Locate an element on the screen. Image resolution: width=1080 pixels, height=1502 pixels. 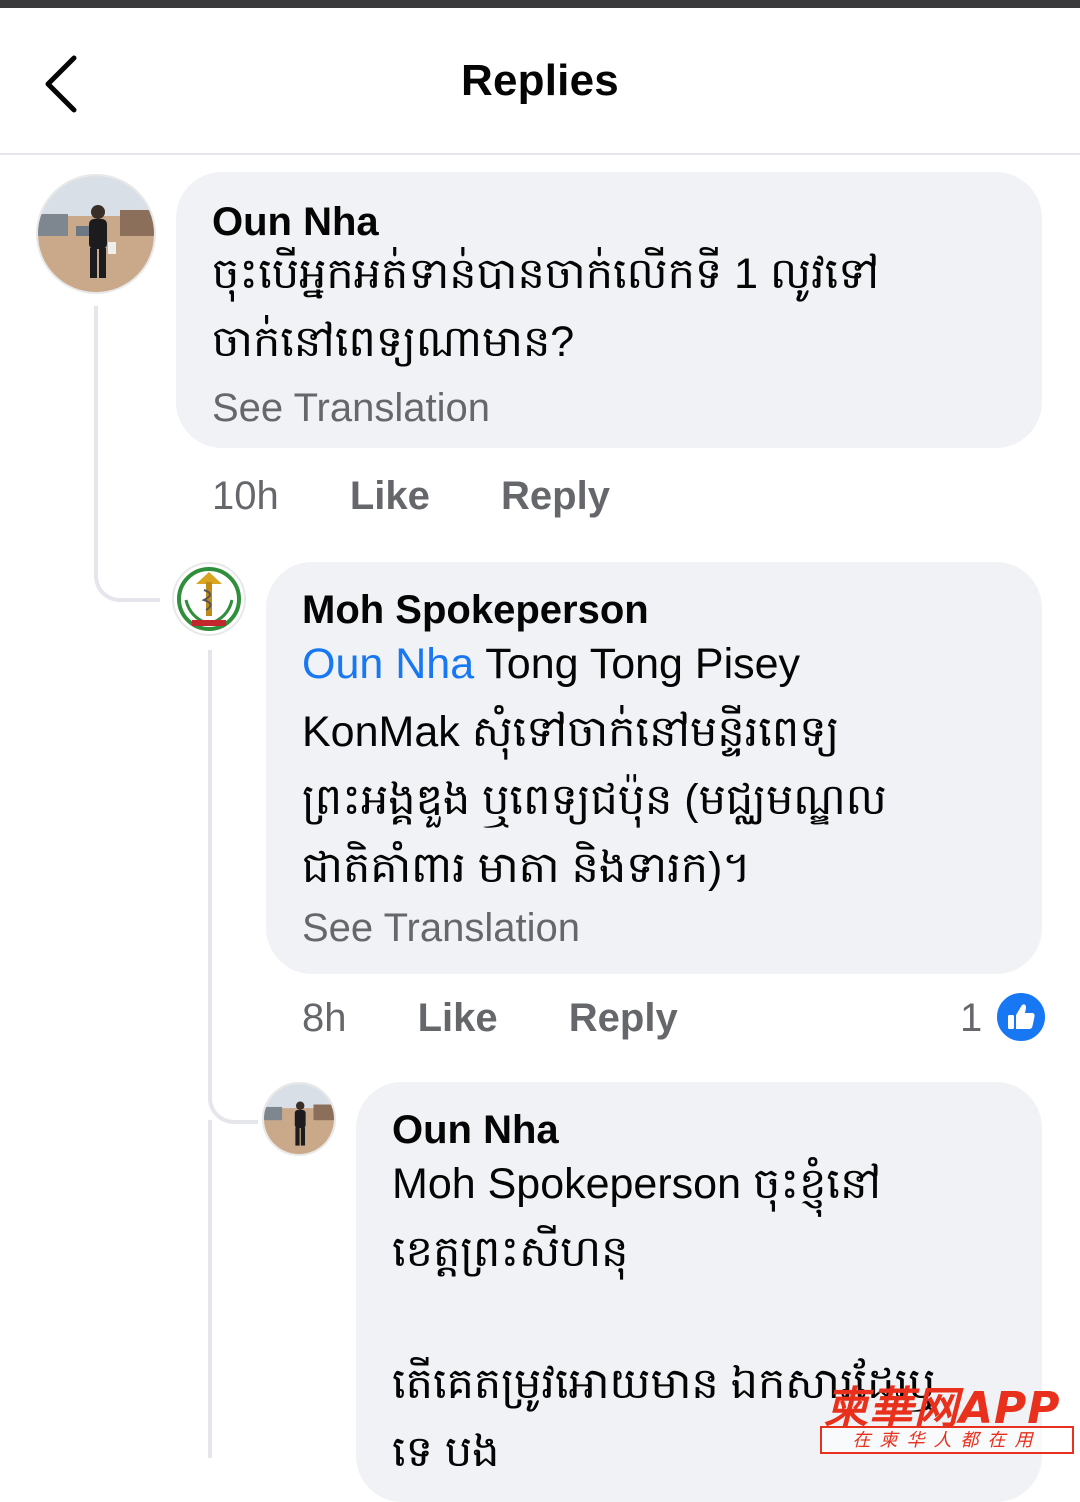
comment-text-line: Oun Nha Tong Tong Pisey is located at coordinates (654, 664).